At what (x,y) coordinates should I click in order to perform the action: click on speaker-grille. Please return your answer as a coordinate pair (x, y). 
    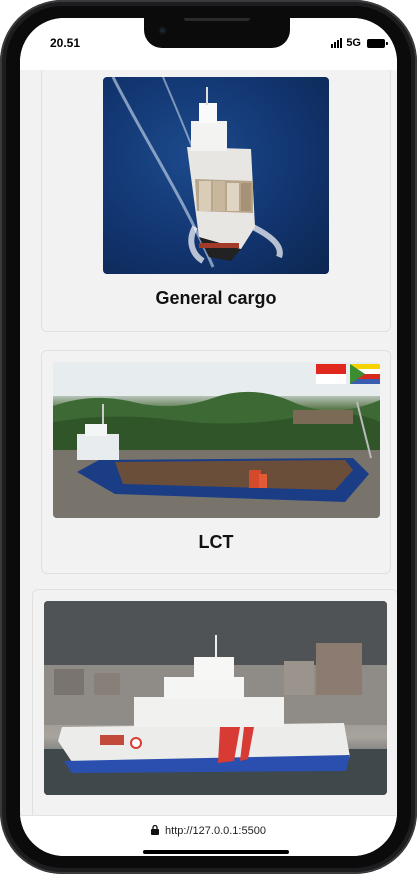
    Looking at the image, I should click on (217, 19).